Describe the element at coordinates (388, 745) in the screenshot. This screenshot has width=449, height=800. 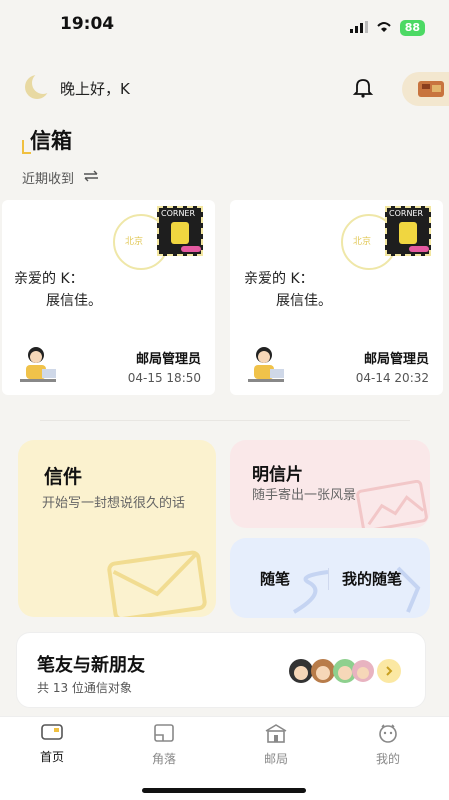
I see `tab-profile: 我的` at that location.